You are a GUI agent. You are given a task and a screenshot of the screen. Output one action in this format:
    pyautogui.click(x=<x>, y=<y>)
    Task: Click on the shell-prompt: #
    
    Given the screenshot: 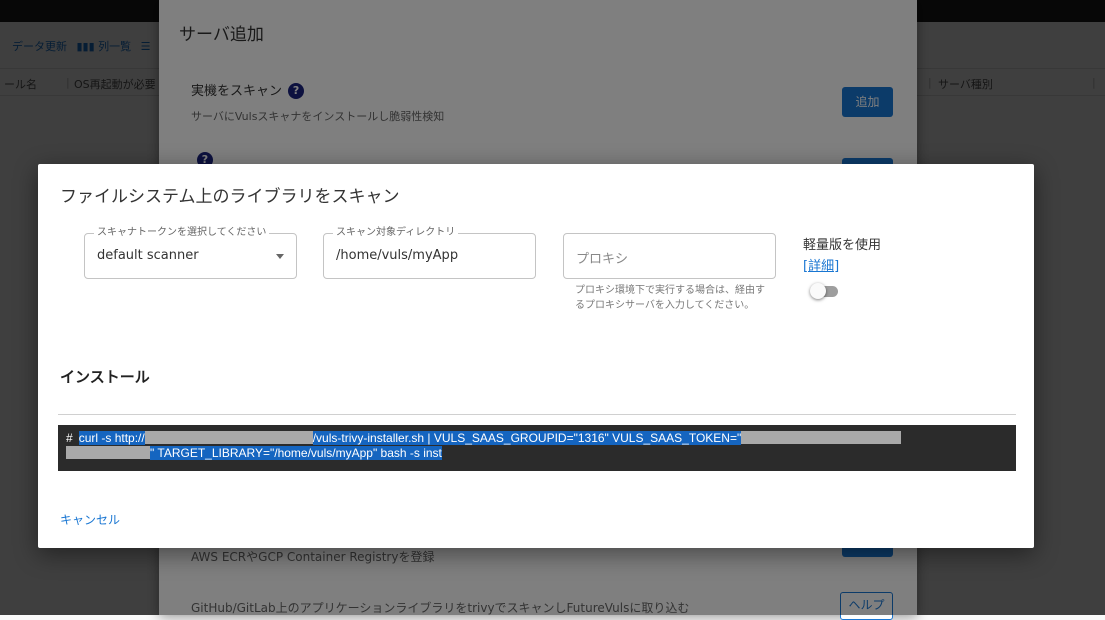 What is the action you would take?
    pyautogui.click(x=69, y=438)
    